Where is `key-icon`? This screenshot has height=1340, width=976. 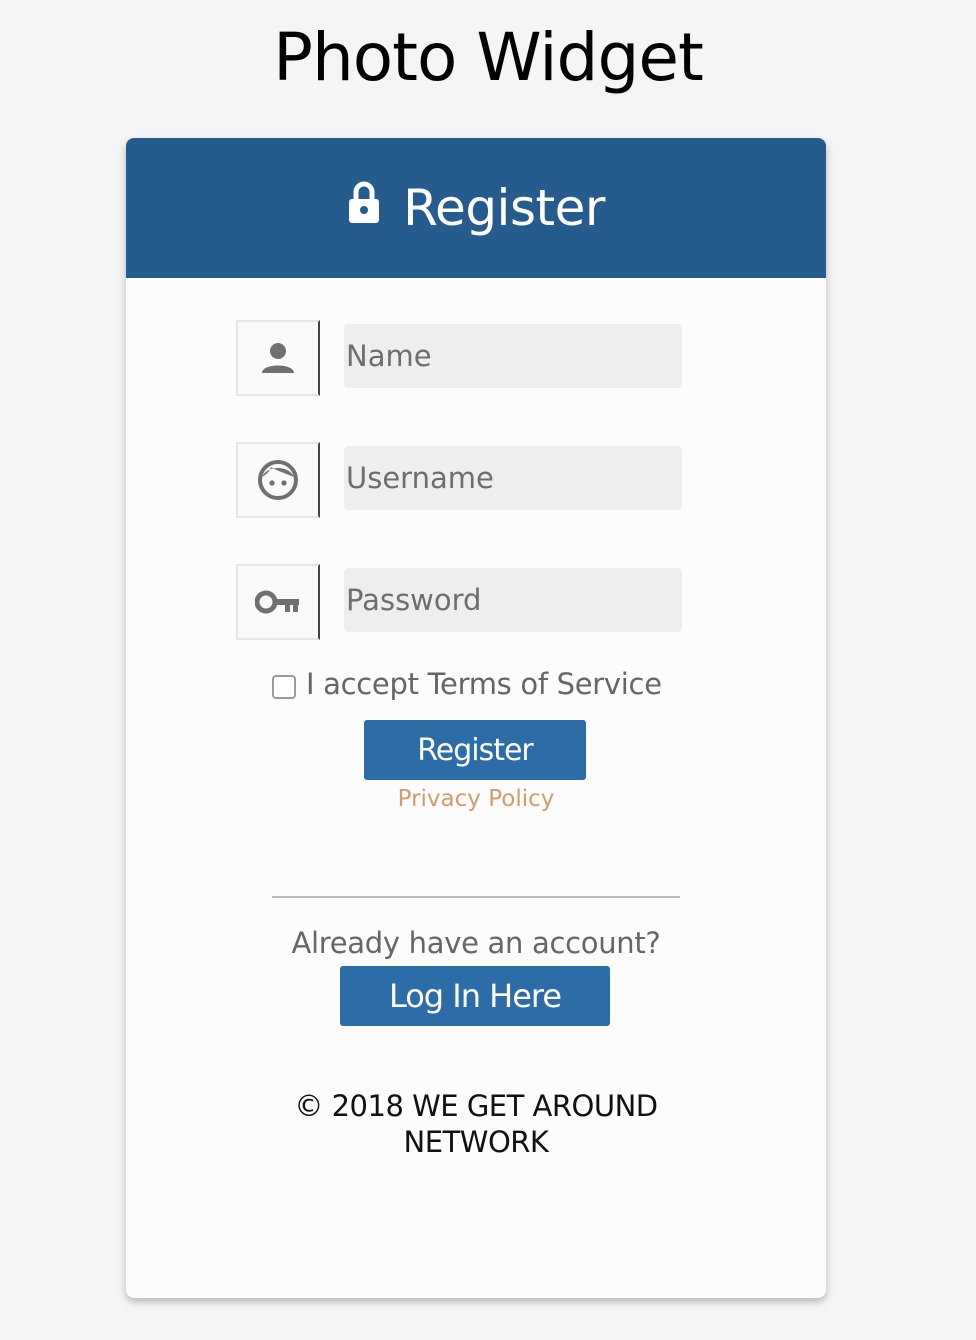 key-icon is located at coordinates (277, 602).